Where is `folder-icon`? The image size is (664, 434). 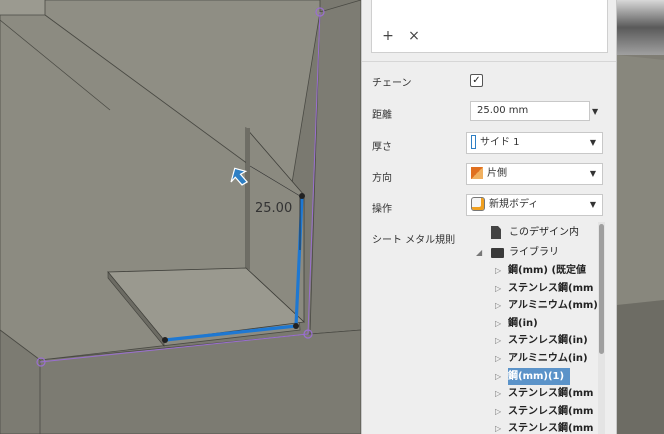 folder-icon is located at coordinates (497, 253).